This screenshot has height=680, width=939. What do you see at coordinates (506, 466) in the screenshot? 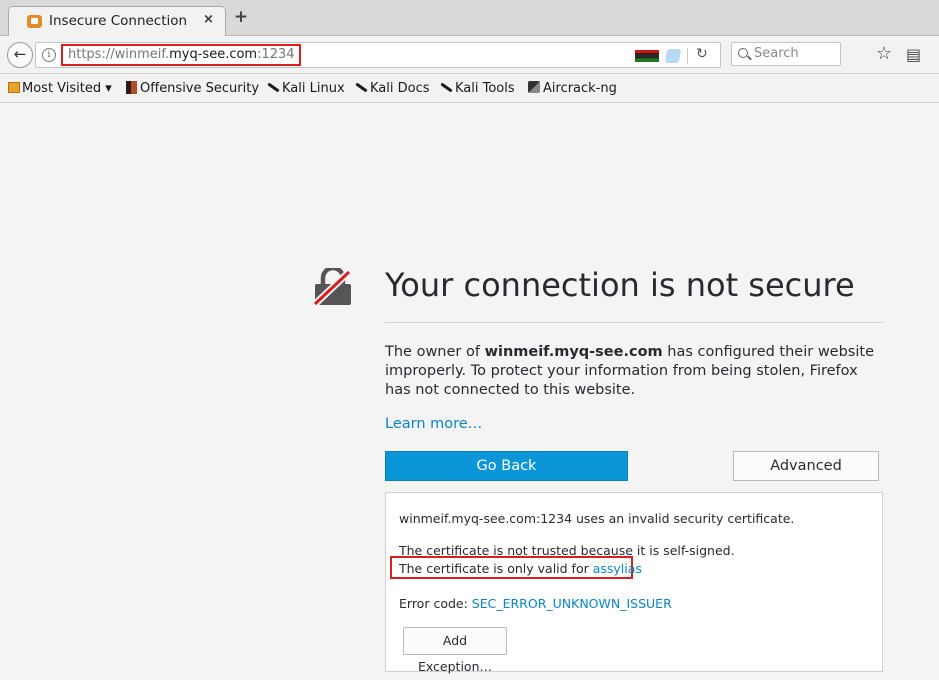
I see `go-back-button: Go Back` at bounding box center [506, 466].